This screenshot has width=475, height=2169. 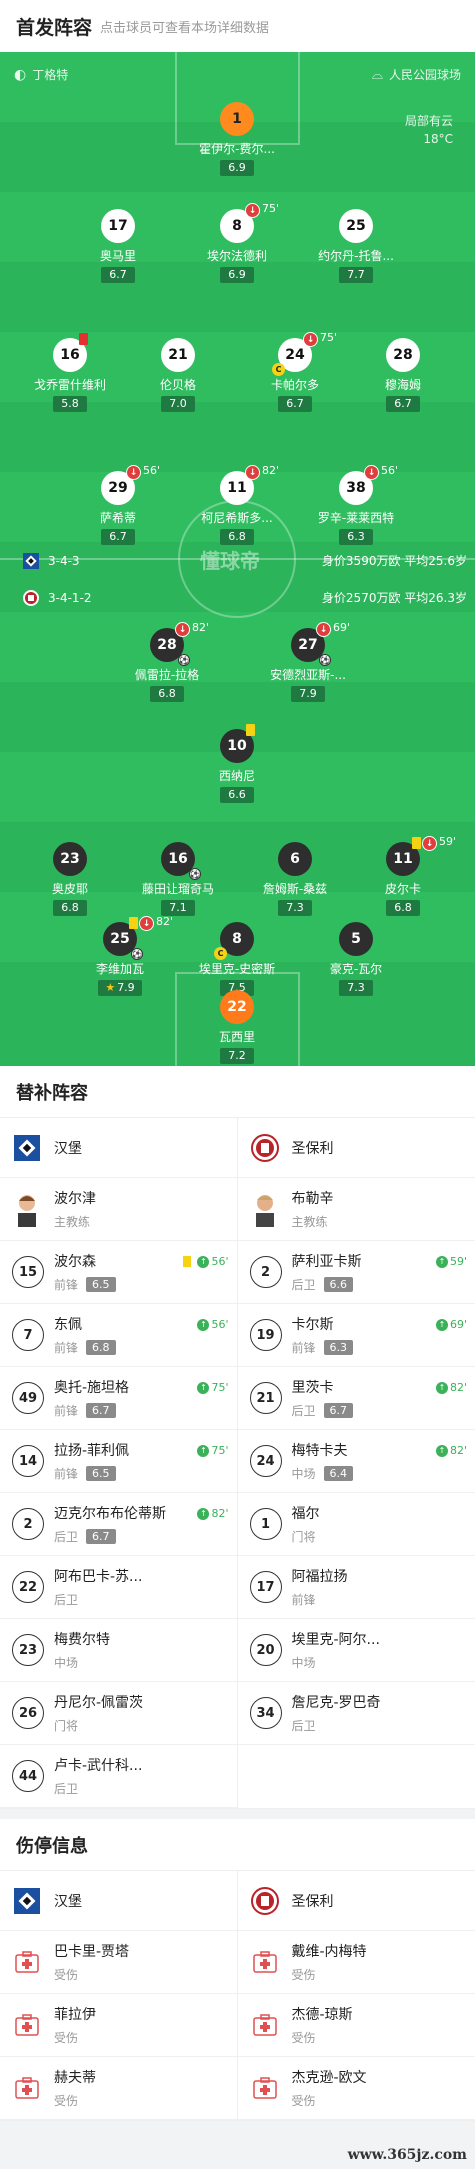 I want to click on player-number: 24, so click(x=295, y=355).